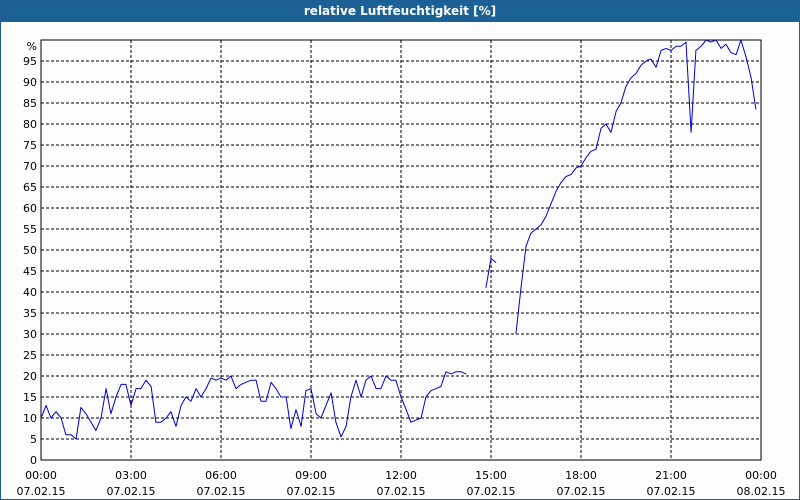  I want to click on y-tick-label: 95, so click(30, 61).